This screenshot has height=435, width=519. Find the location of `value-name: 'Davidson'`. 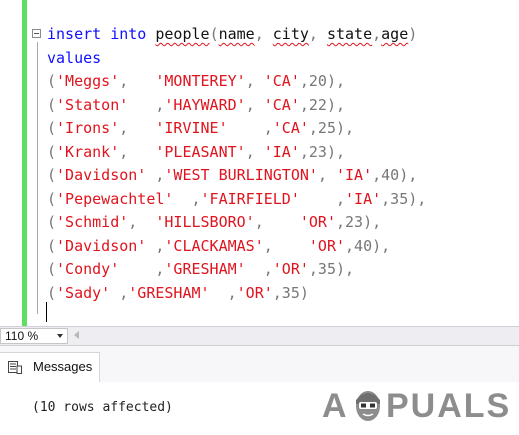

value-name: 'Davidson' is located at coordinates (101, 245).